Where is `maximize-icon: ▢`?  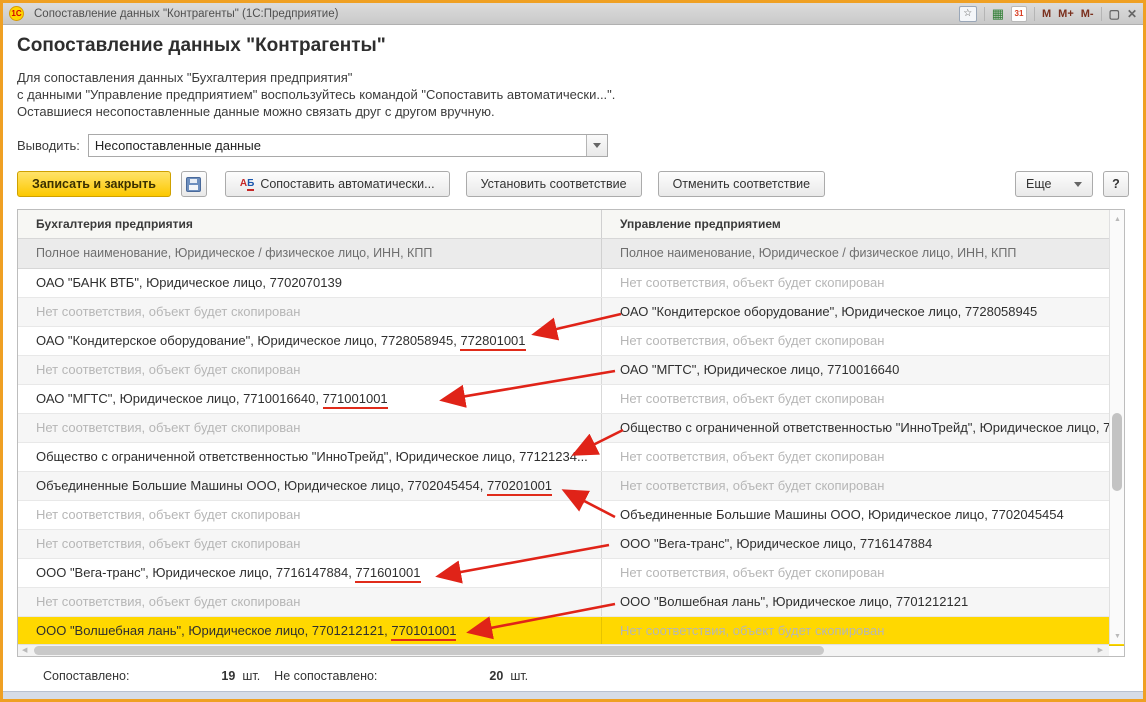
maximize-icon: ▢ is located at coordinates (1114, 14).